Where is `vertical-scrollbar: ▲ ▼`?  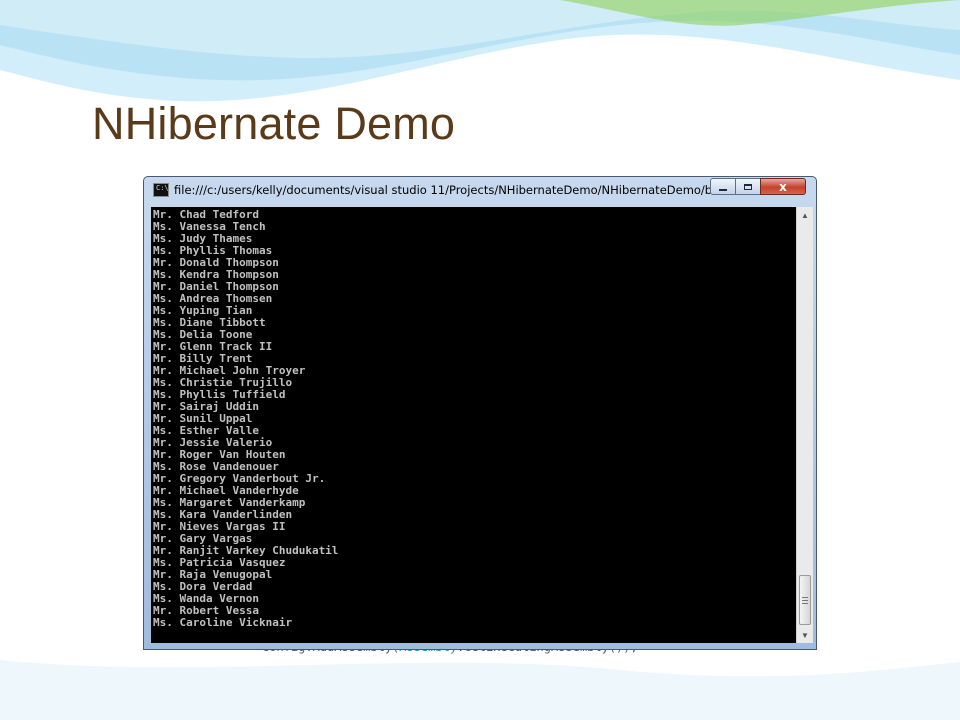
vertical-scrollbar: ▲ ▼ is located at coordinates (804, 425).